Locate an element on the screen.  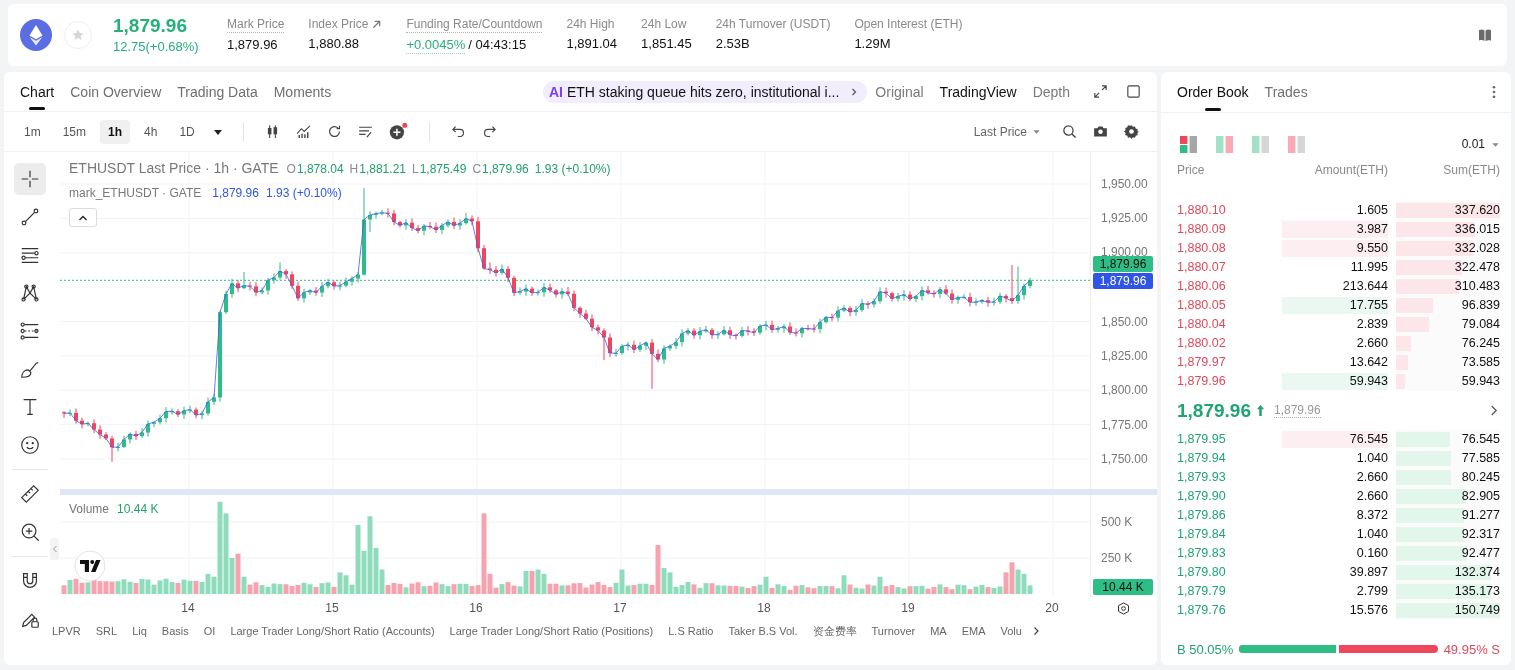
amount-cell-text: 0.160 is located at coordinates (1371, 553).